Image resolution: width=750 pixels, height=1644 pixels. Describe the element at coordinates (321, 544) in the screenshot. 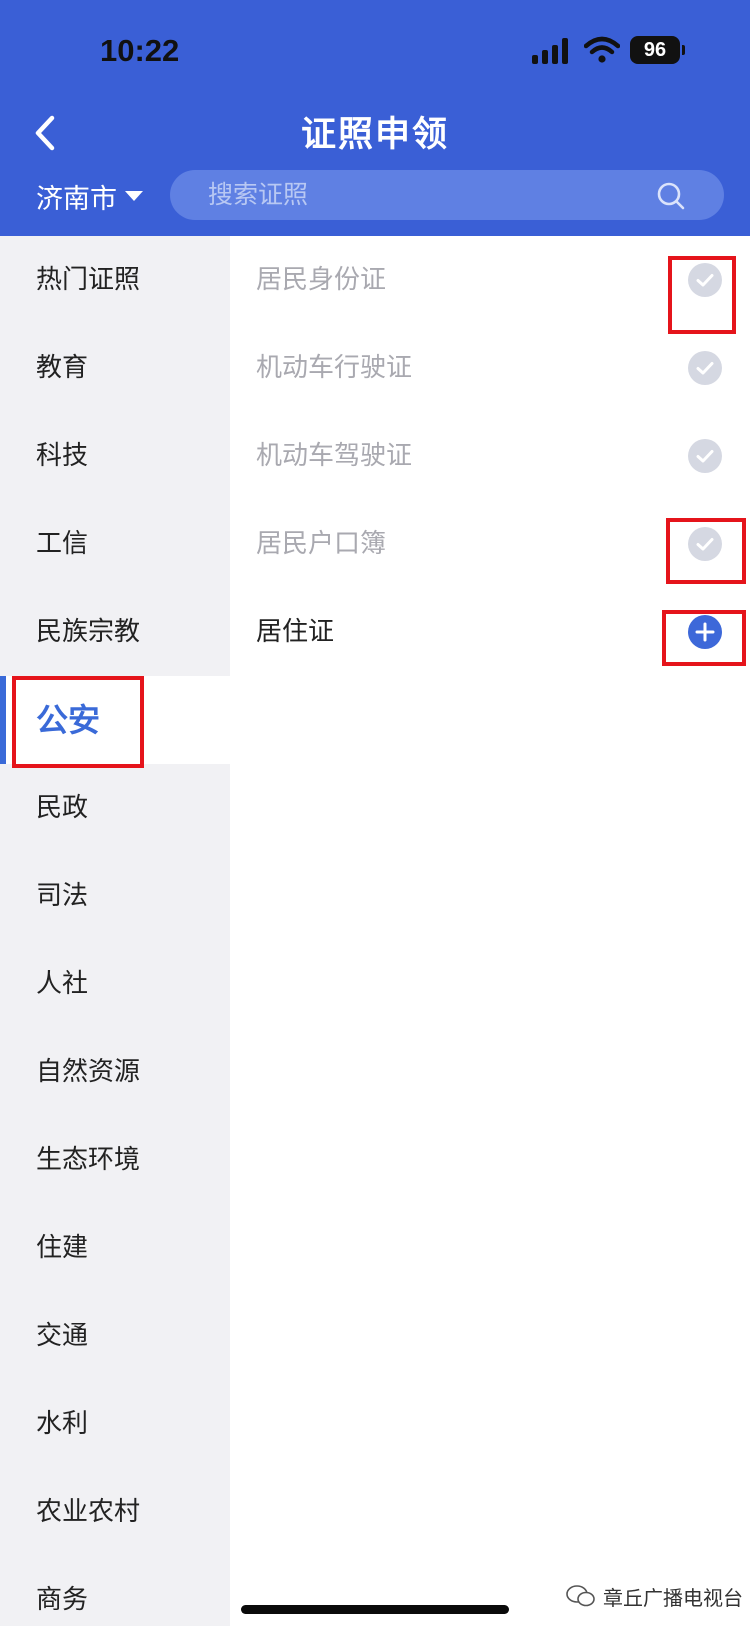

I see `certificate-label: 居民户口簿` at that location.